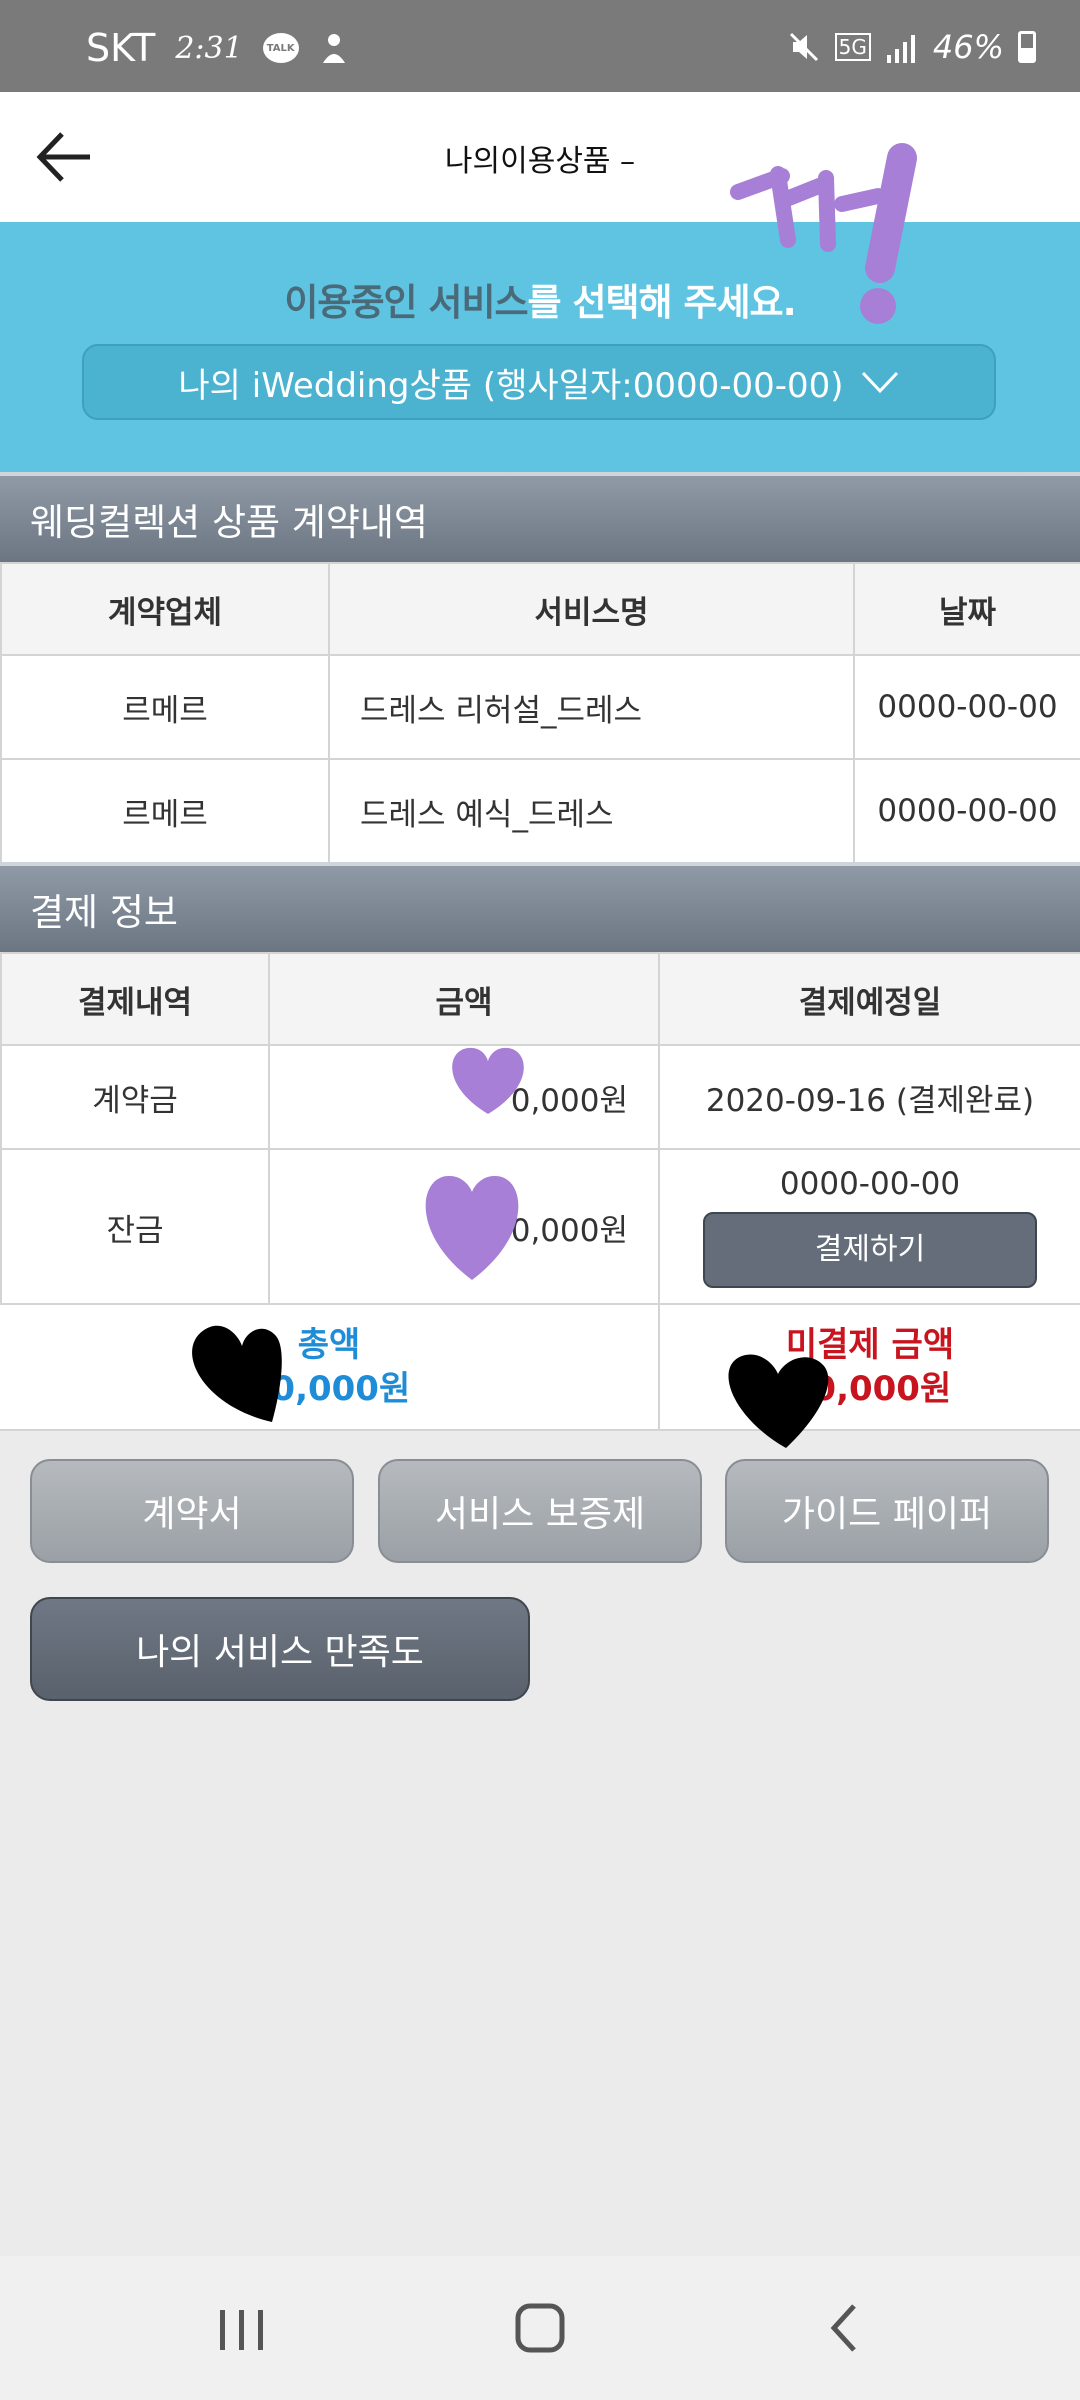 This screenshot has height=2400, width=1080. I want to click on satisfaction-button: 나의 서비스 만족도, so click(280, 1649).